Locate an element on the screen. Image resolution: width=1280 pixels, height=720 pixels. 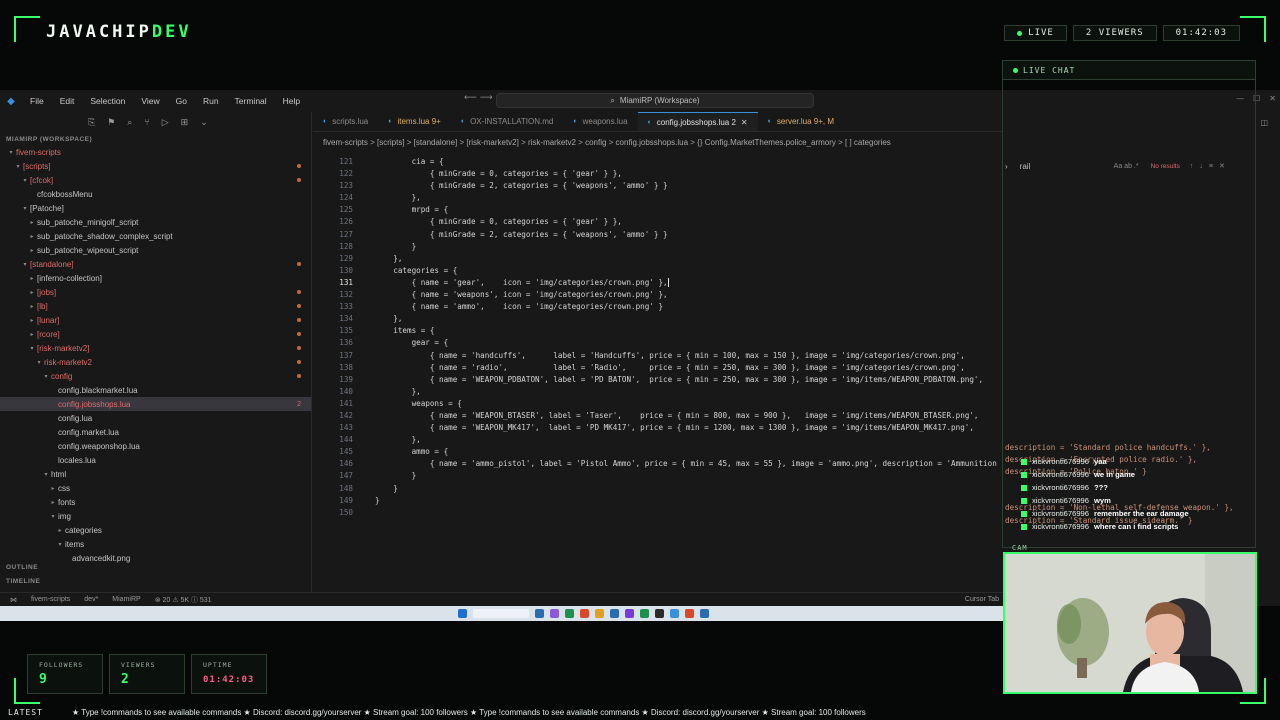
editor-tab: ◐ weapons.lua is located at coordinates (600, 121).